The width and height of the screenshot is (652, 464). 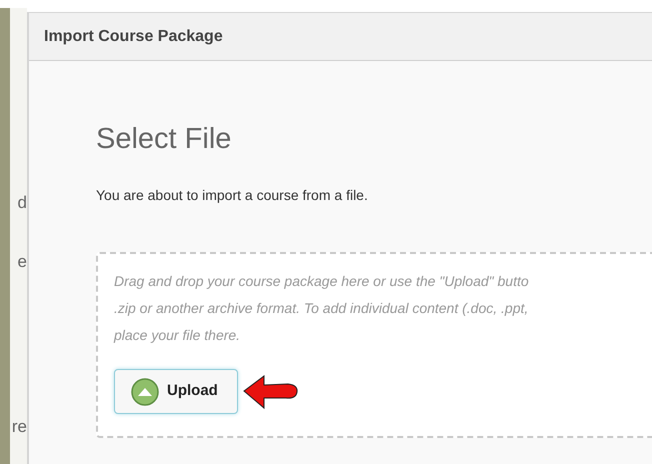 What do you see at coordinates (164, 139) in the screenshot?
I see `page-heading: Select File` at bounding box center [164, 139].